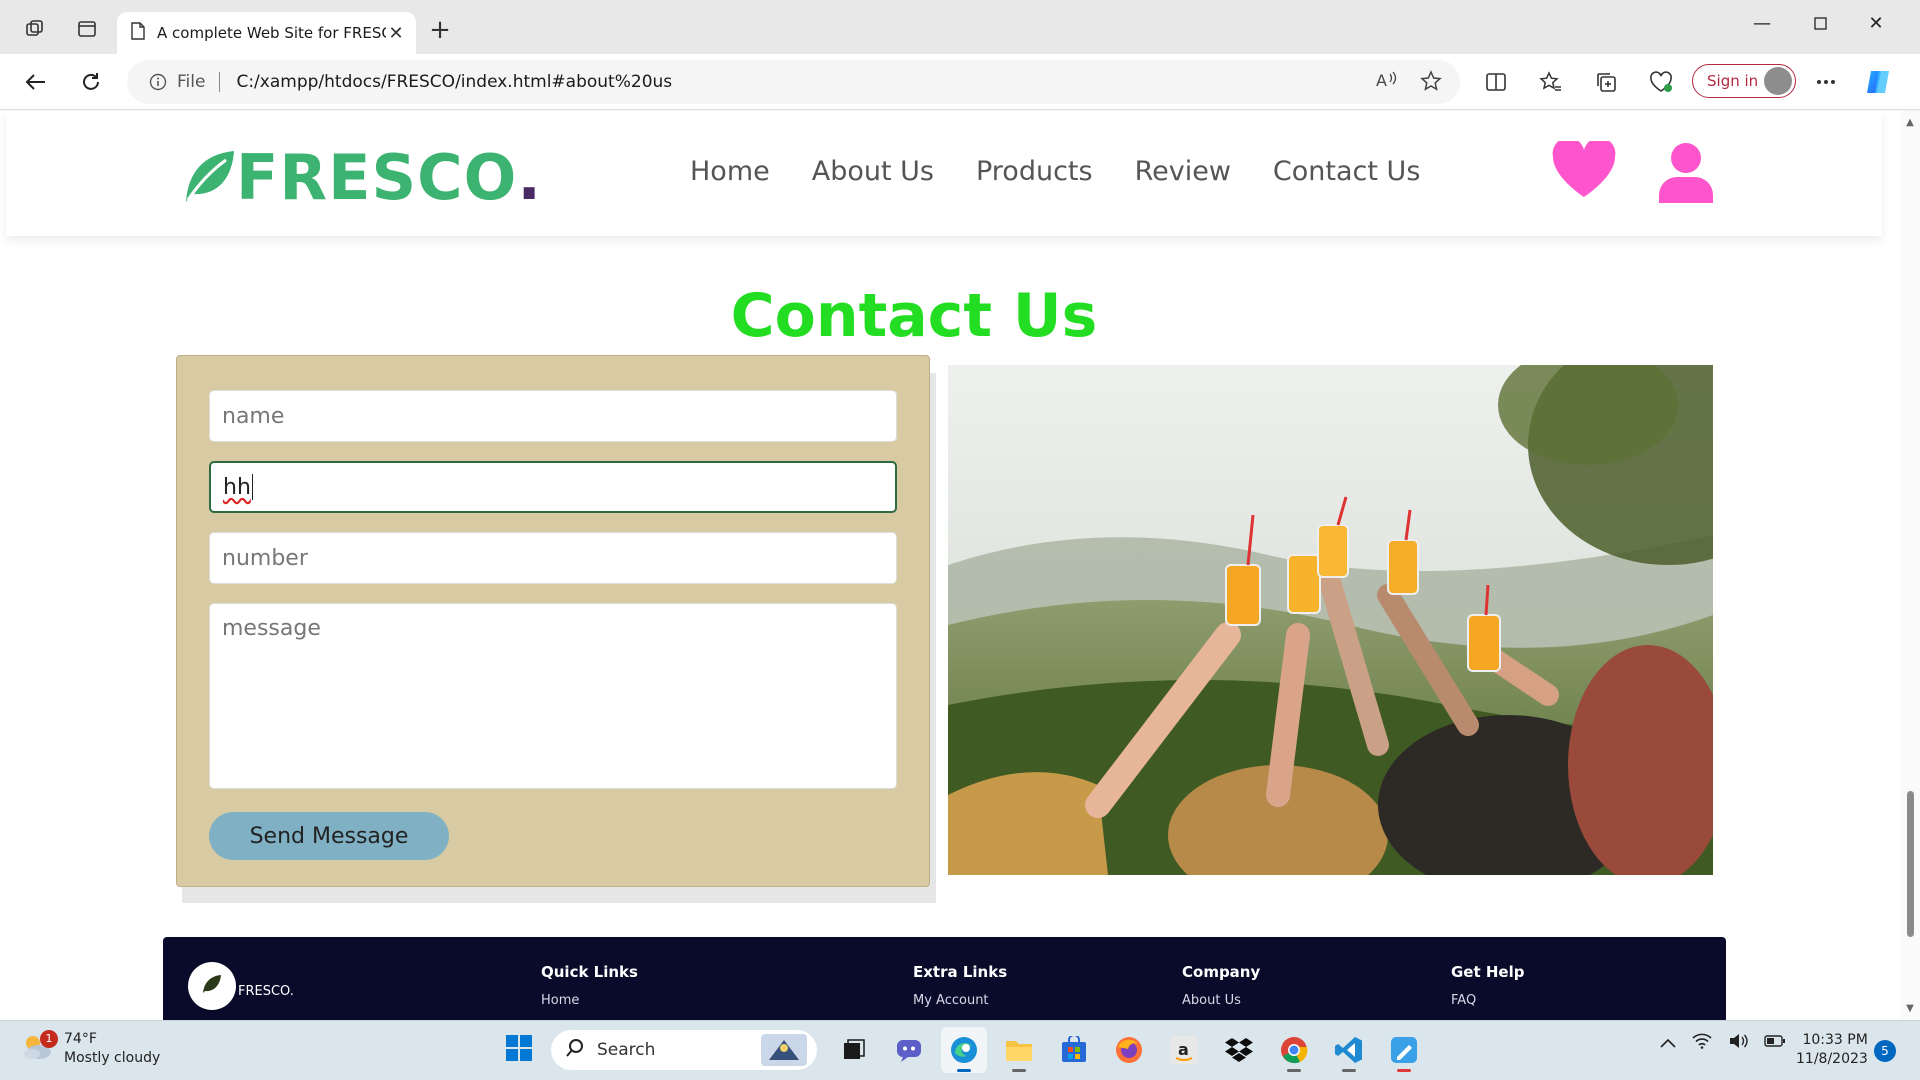 This screenshot has height=1080, width=1920. What do you see at coordinates (1668, 1043) in the screenshot?
I see `chevron-up-icon` at bounding box center [1668, 1043].